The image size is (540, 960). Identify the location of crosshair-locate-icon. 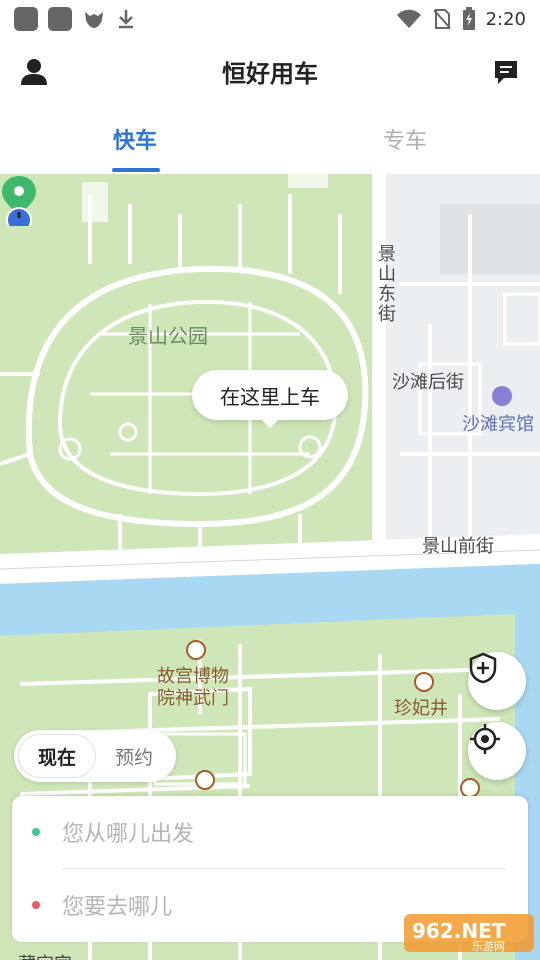
(485, 739).